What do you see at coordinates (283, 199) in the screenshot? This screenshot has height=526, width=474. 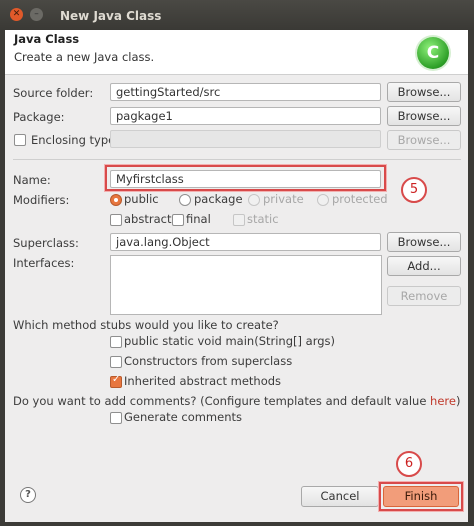 I see `modifier-private-label: private` at bounding box center [283, 199].